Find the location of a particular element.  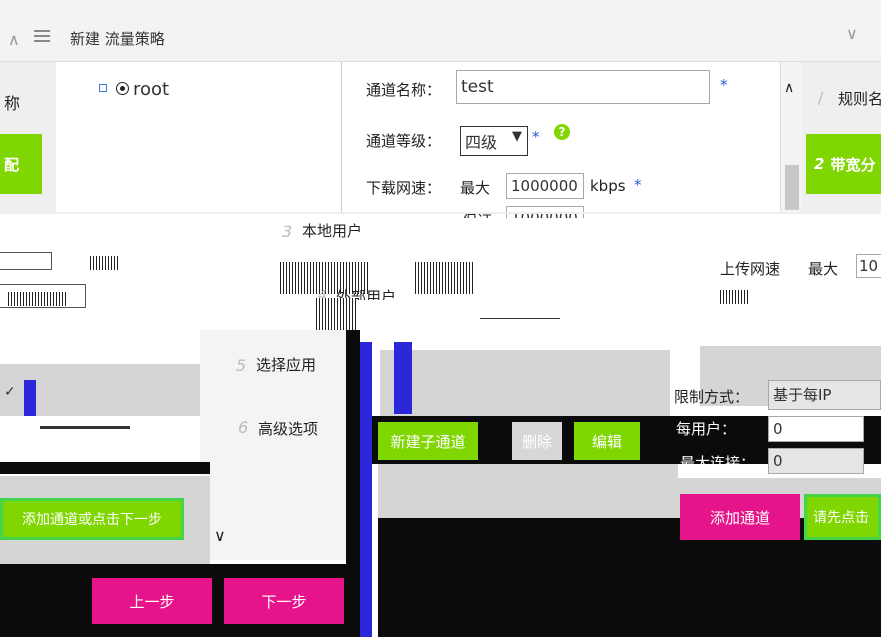

edit-label: 编辑 is located at coordinates (606, 441).